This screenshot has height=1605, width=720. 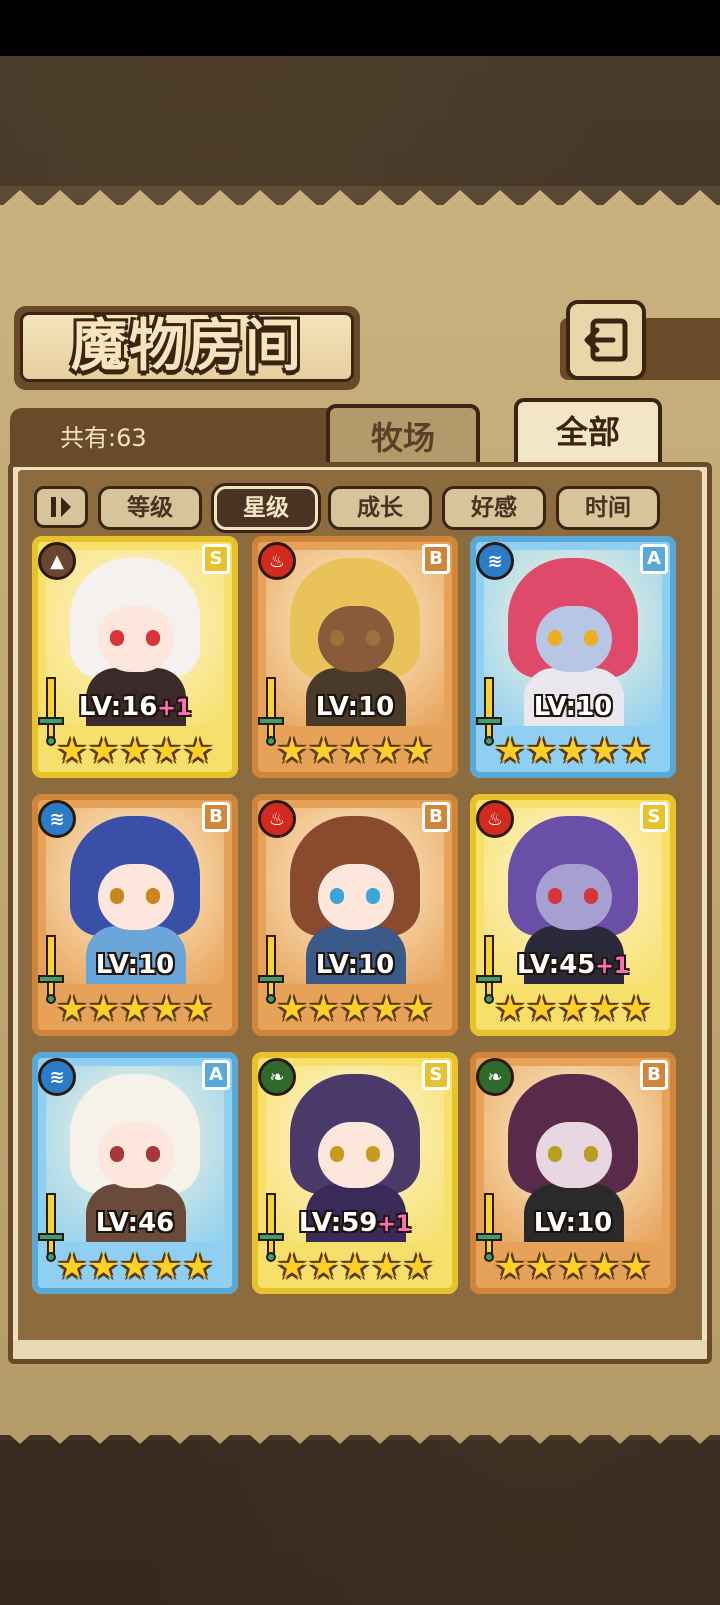 What do you see at coordinates (135, 1223) in the screenshot?
I see `level-label: LV:46` at bounding box center [135, 1223].